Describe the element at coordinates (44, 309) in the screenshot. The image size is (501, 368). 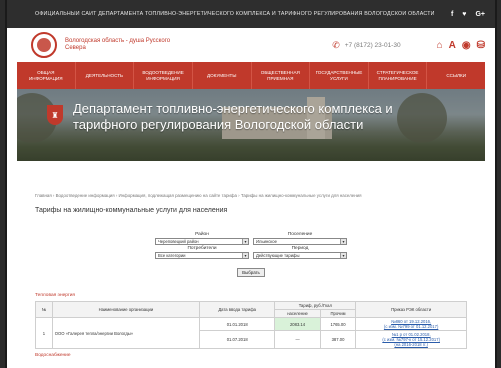
I see `col-number: №` at that location.